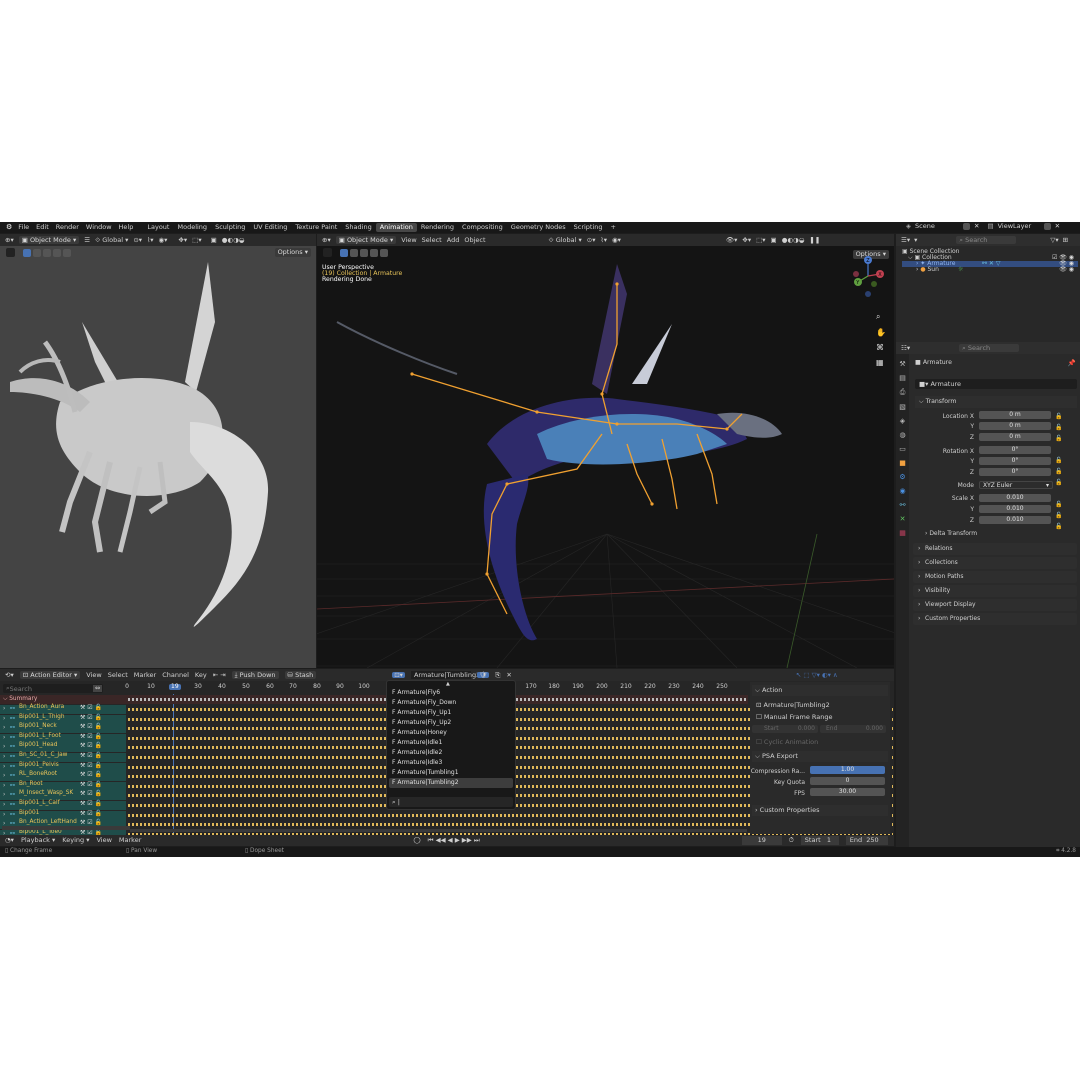  What do you see at coordinates (905, 240) in the screenshot?
I see `editor-type-icon: ☰▾` at bounding box center [905, 240].